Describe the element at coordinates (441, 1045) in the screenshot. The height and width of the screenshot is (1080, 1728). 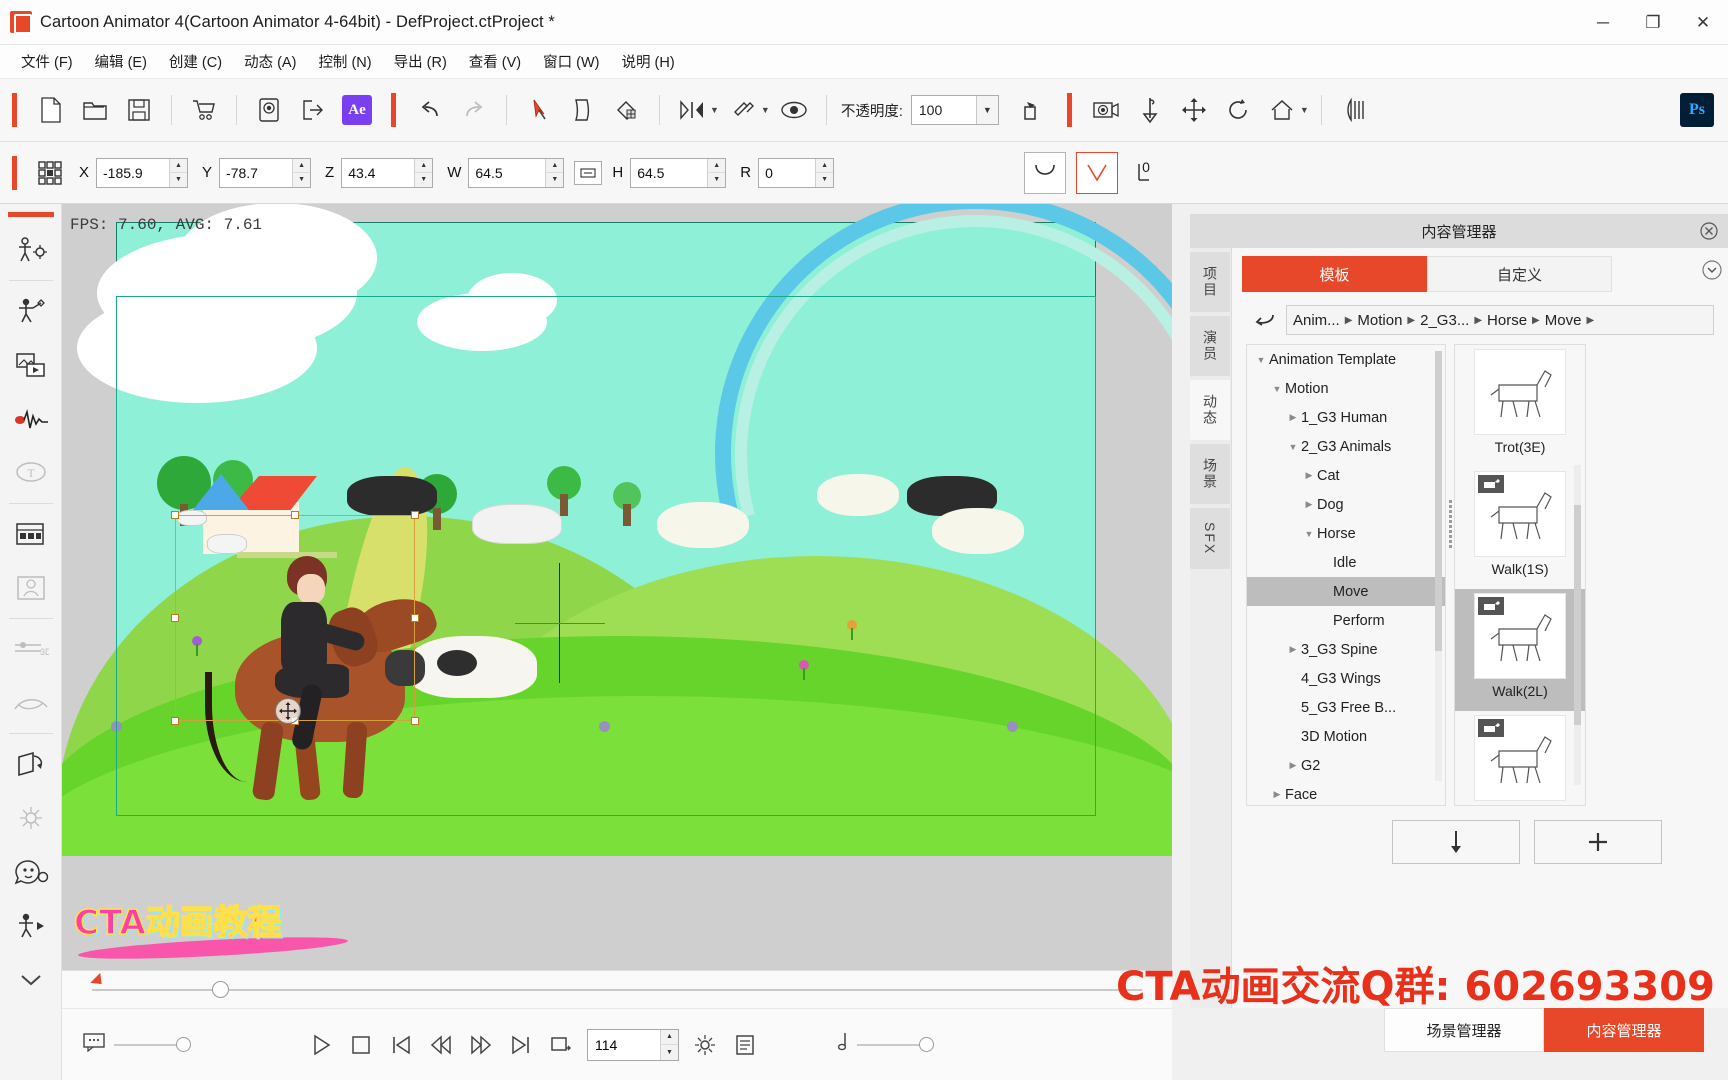
I see `rewind-icon` at that location.